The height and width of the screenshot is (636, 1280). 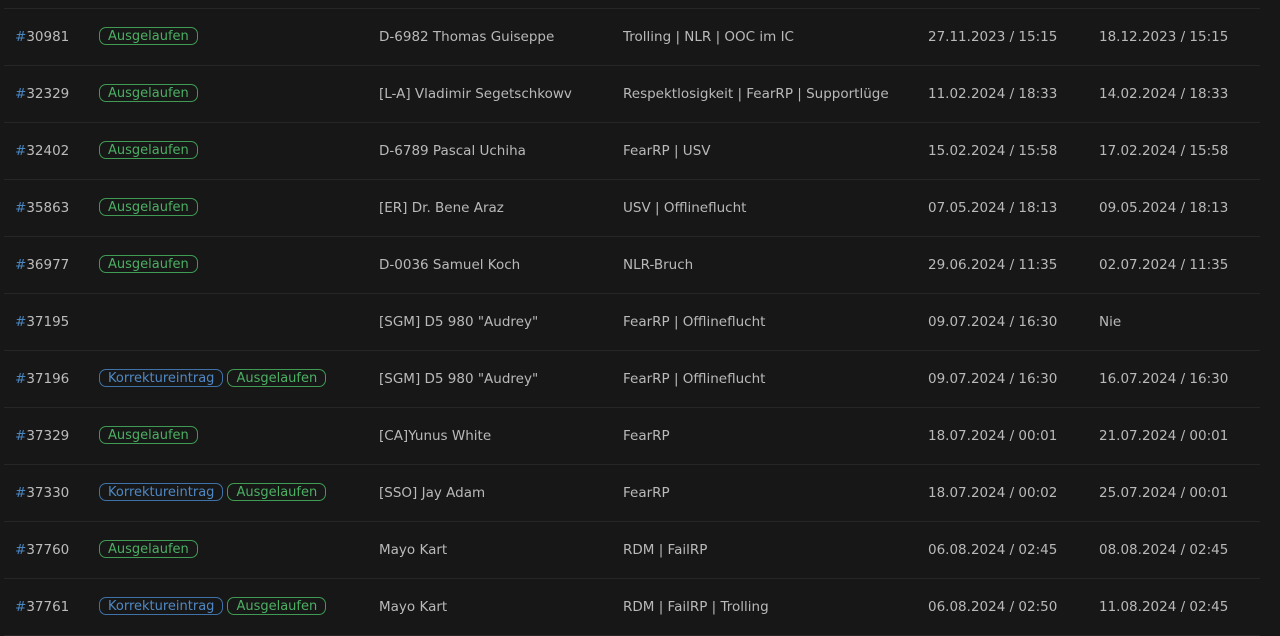 I want to click on reason: Respektlosigkeit | FearRP | Supportlüge, so click(x=756, y=94).